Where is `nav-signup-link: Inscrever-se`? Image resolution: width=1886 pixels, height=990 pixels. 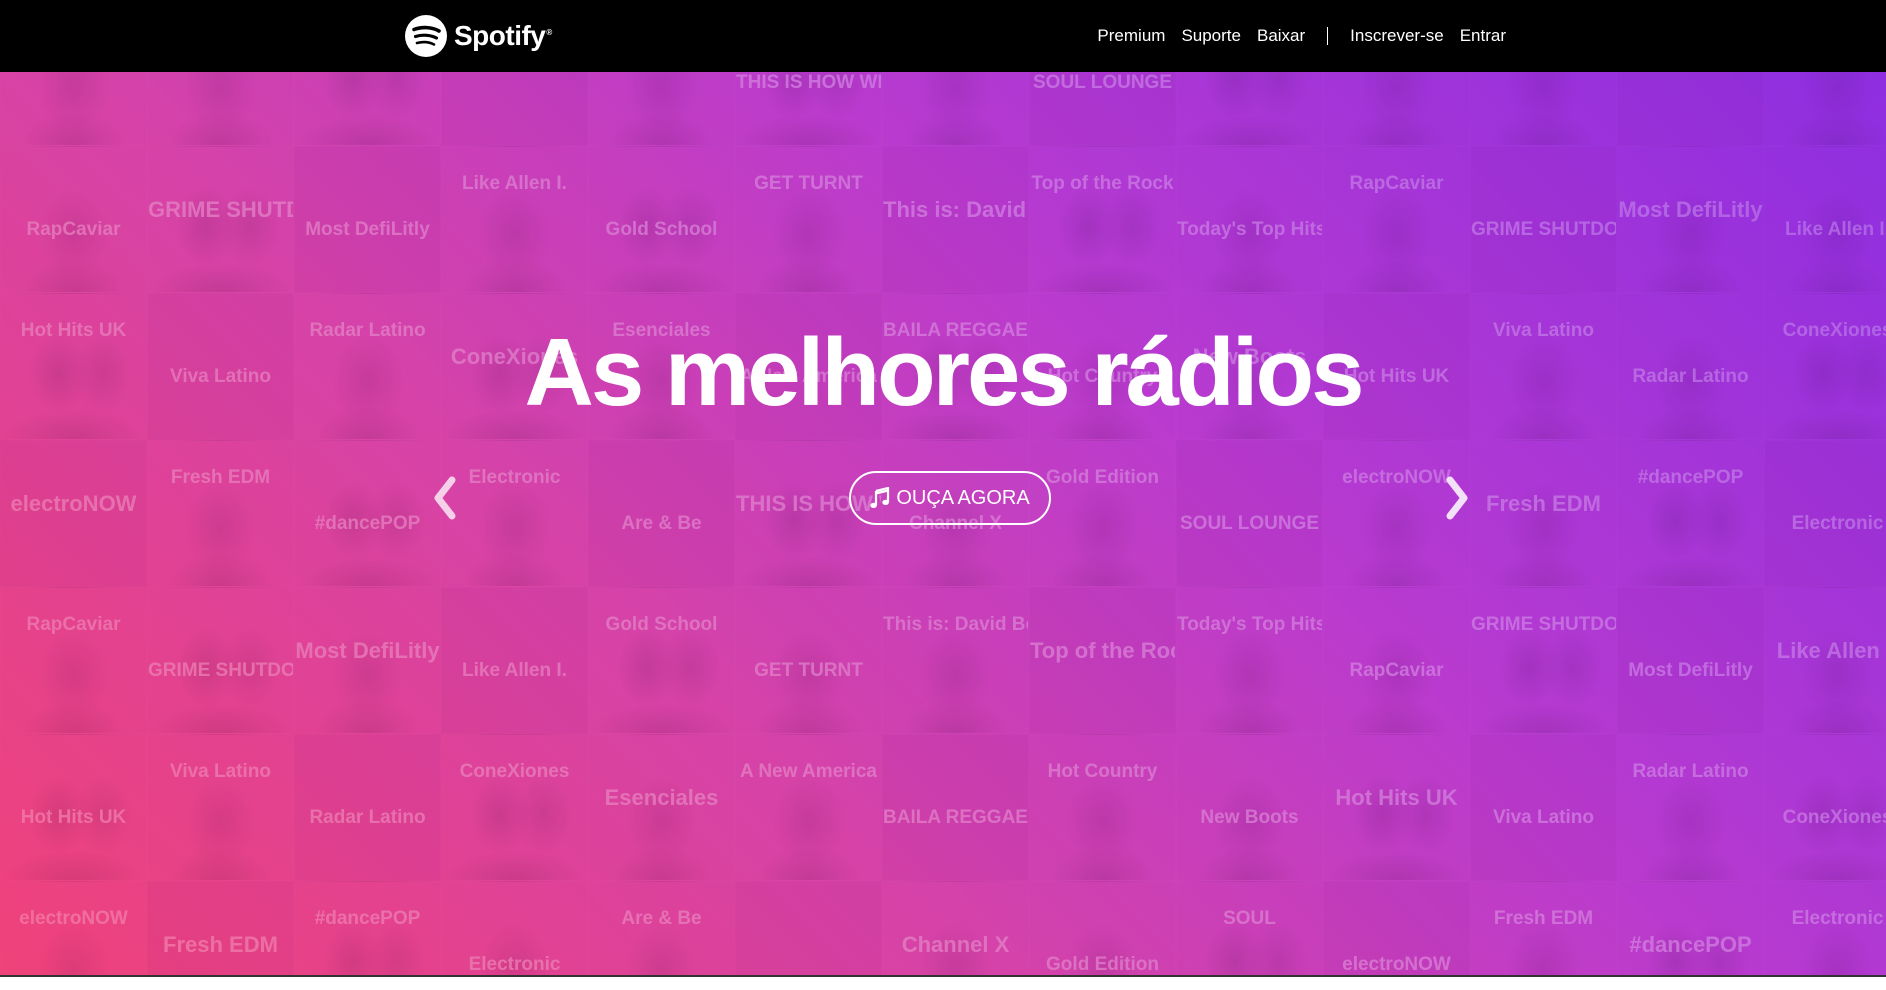 nav-signup-link: Inscrever-se is located at coordinates (1397, 36).